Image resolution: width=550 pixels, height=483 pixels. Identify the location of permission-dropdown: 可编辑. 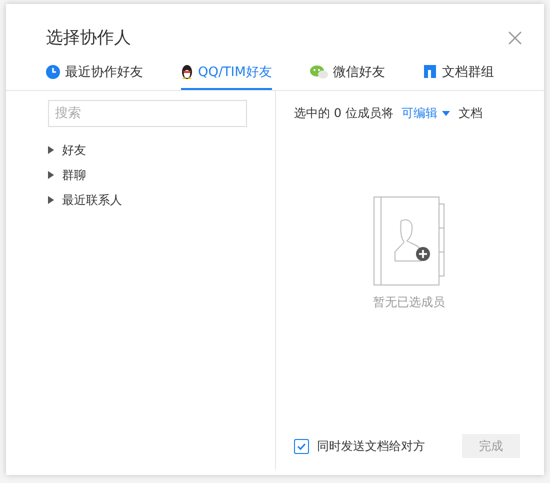
(425, 113).